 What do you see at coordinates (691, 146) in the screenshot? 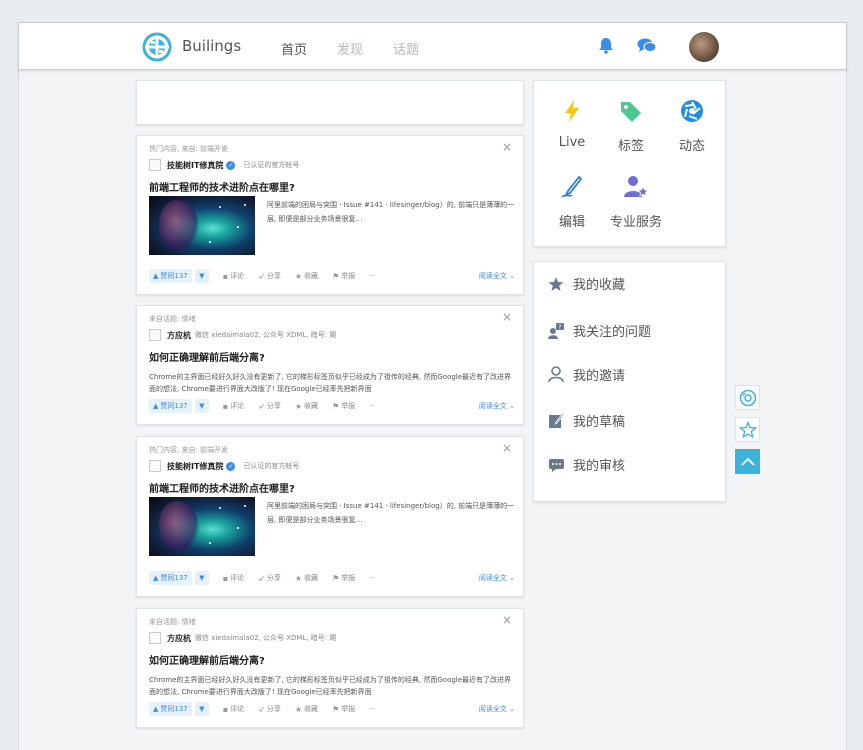
I see `tool-label: 动态` at bounding box center [691, 146].